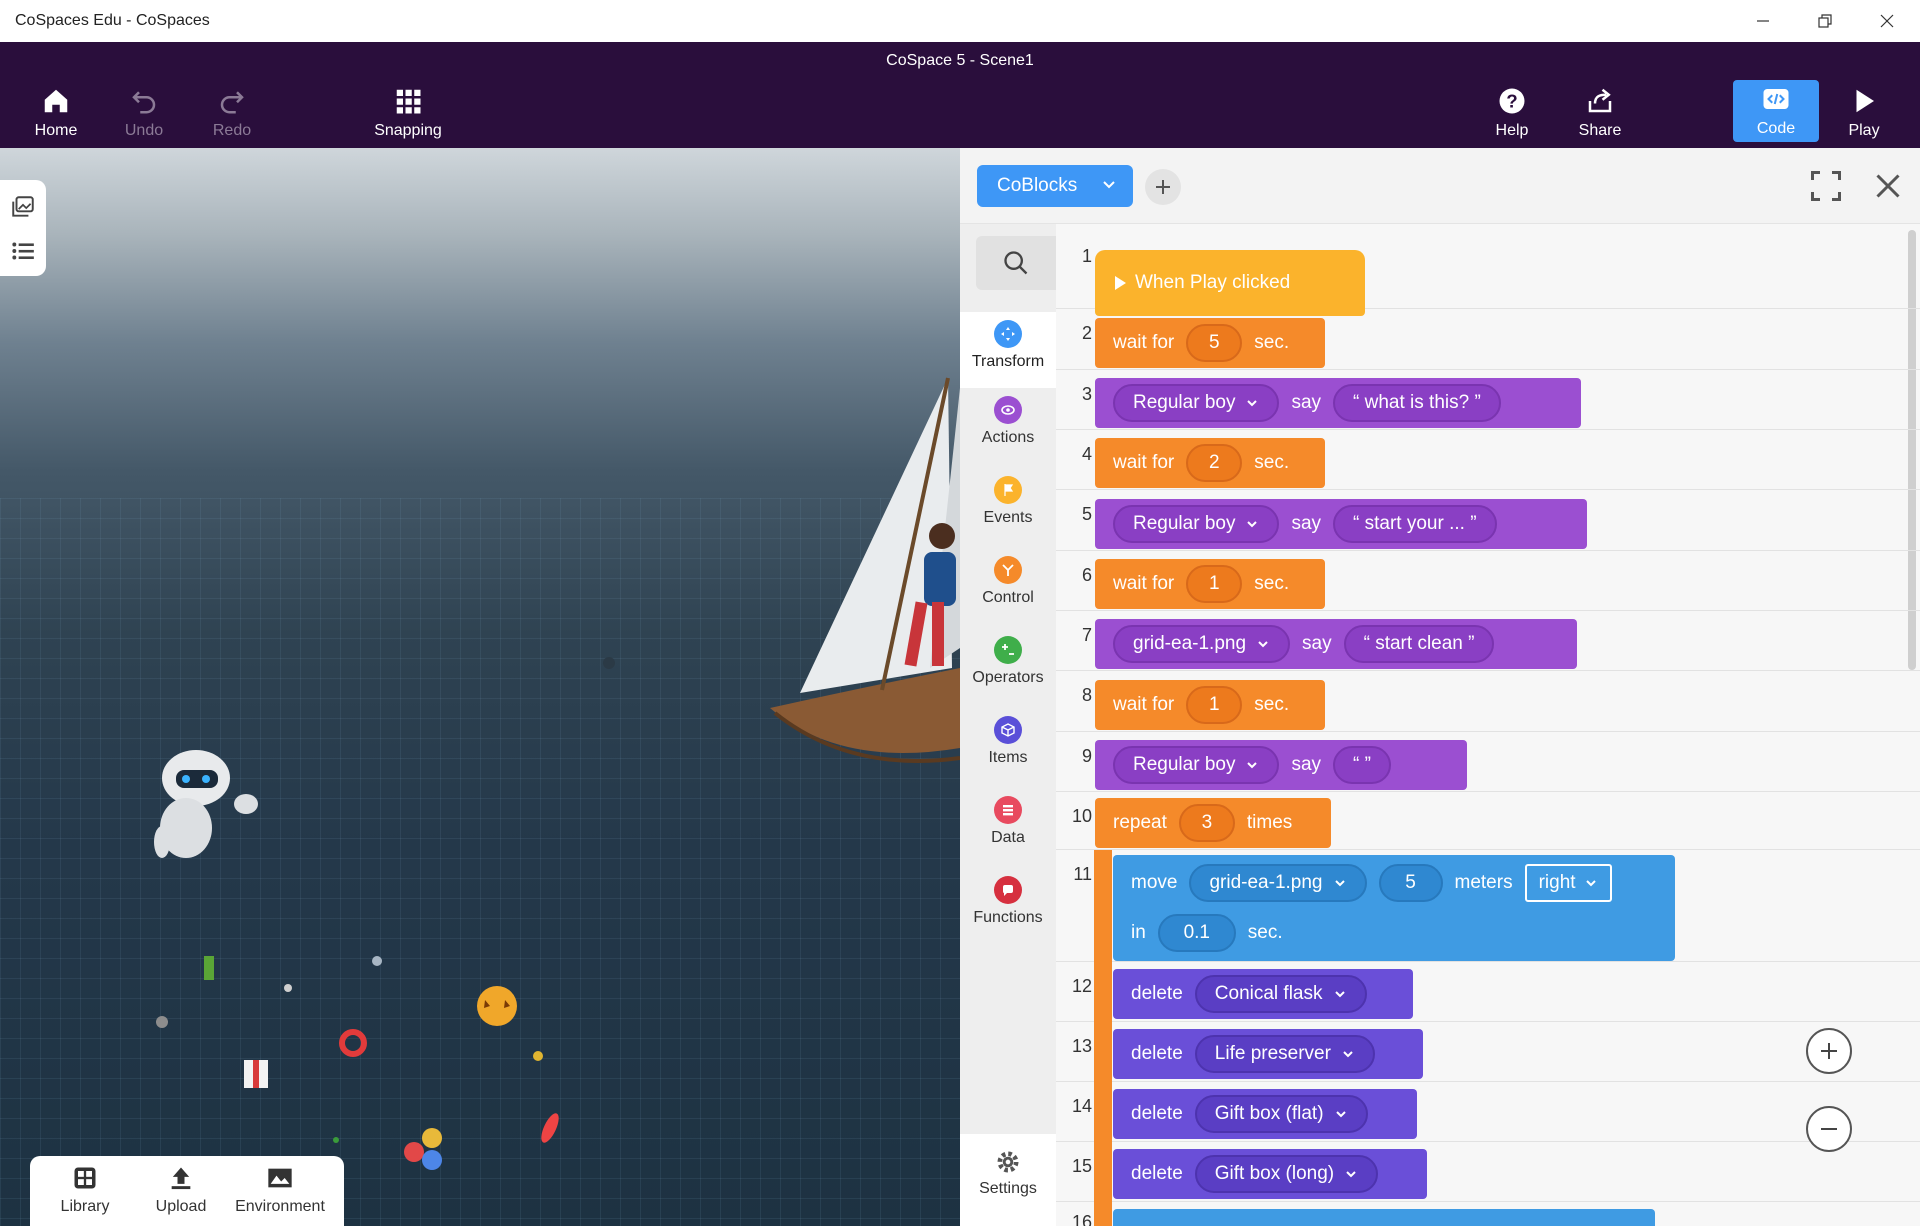 This screenshot has height=1226, width=1920. Describe the element at coordinates (1512, 101) in the screenshot. I see `help-icon: ?` at that location.